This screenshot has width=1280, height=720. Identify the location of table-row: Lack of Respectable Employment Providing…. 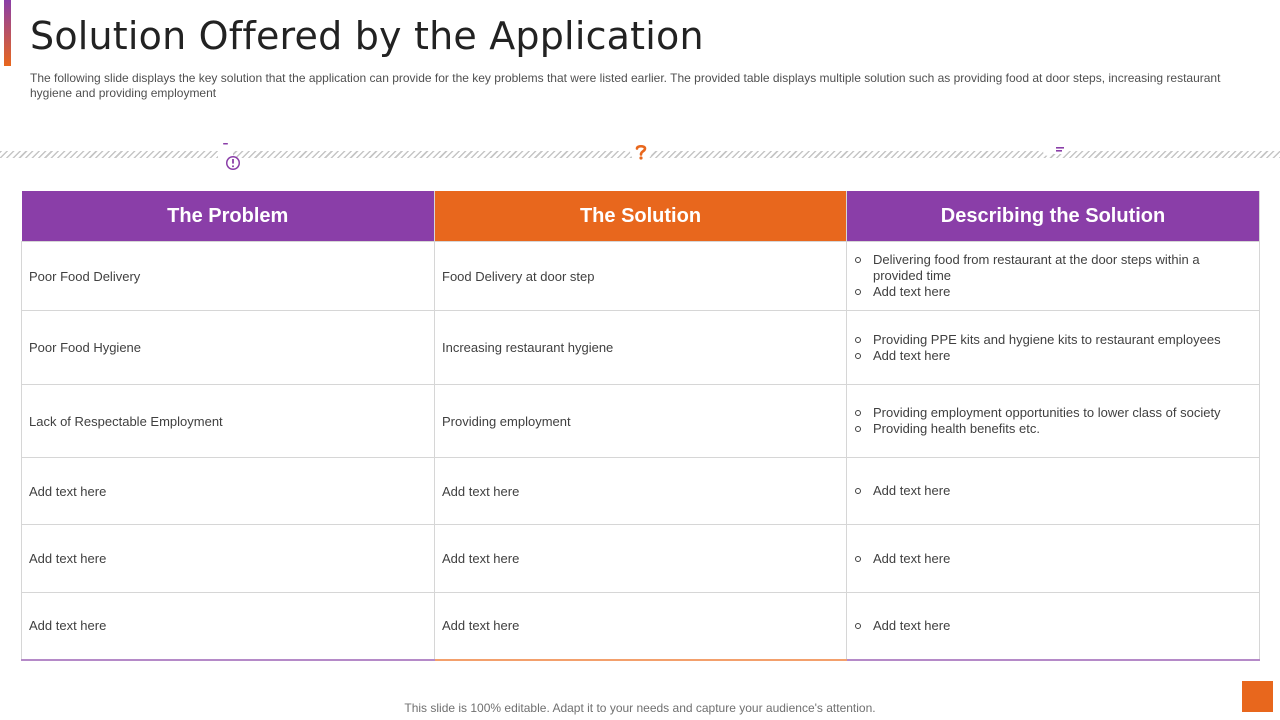
(640, 421).